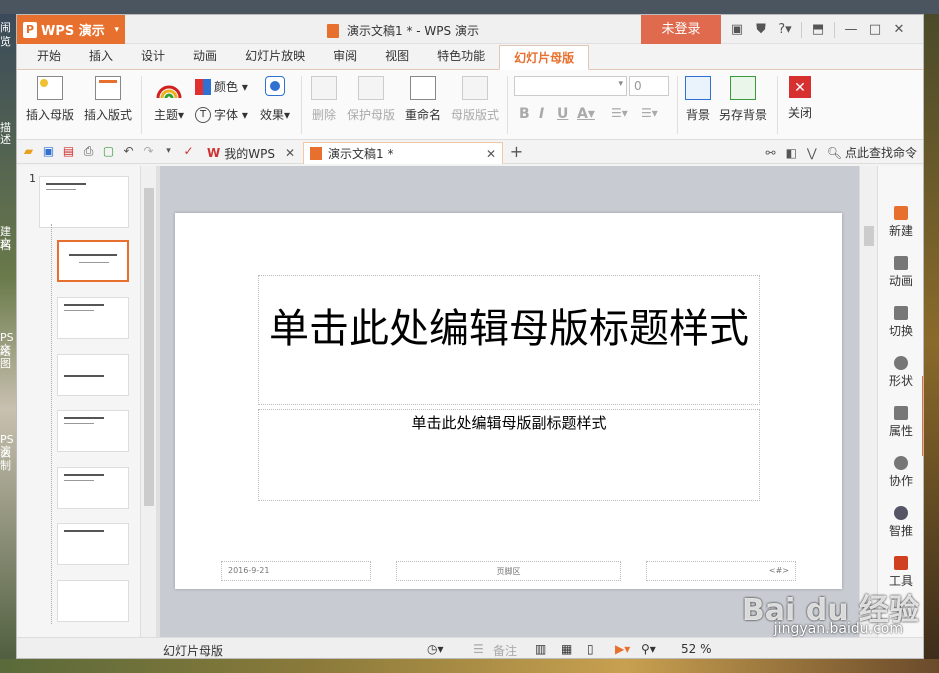  I want to click on sorter-view-icon: ▦, so click(566, 649).